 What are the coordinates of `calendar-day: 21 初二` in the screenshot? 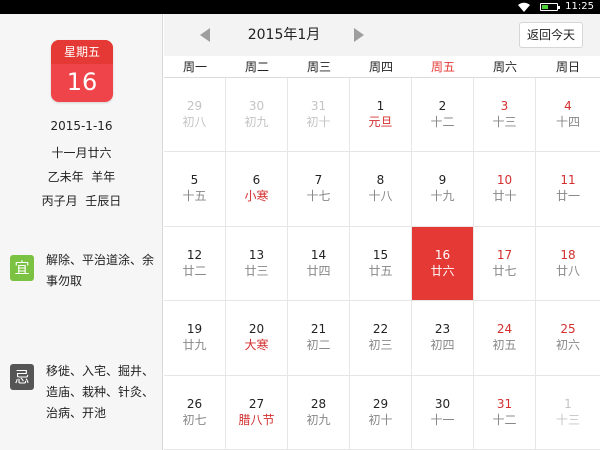 It's located at (319, 338).